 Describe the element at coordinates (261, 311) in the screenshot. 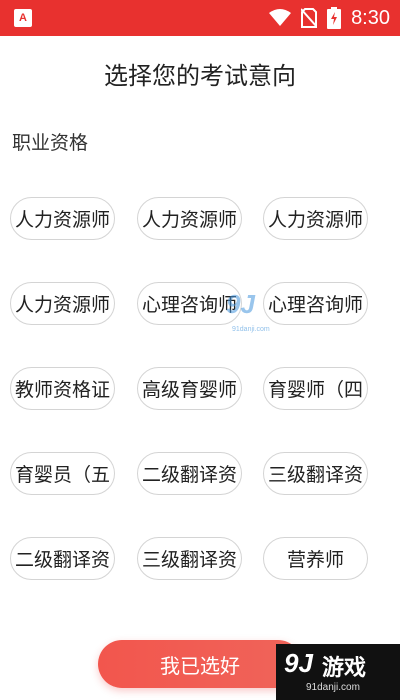

I see `watermark-center-logo: 9J 91danji.com` at that location.